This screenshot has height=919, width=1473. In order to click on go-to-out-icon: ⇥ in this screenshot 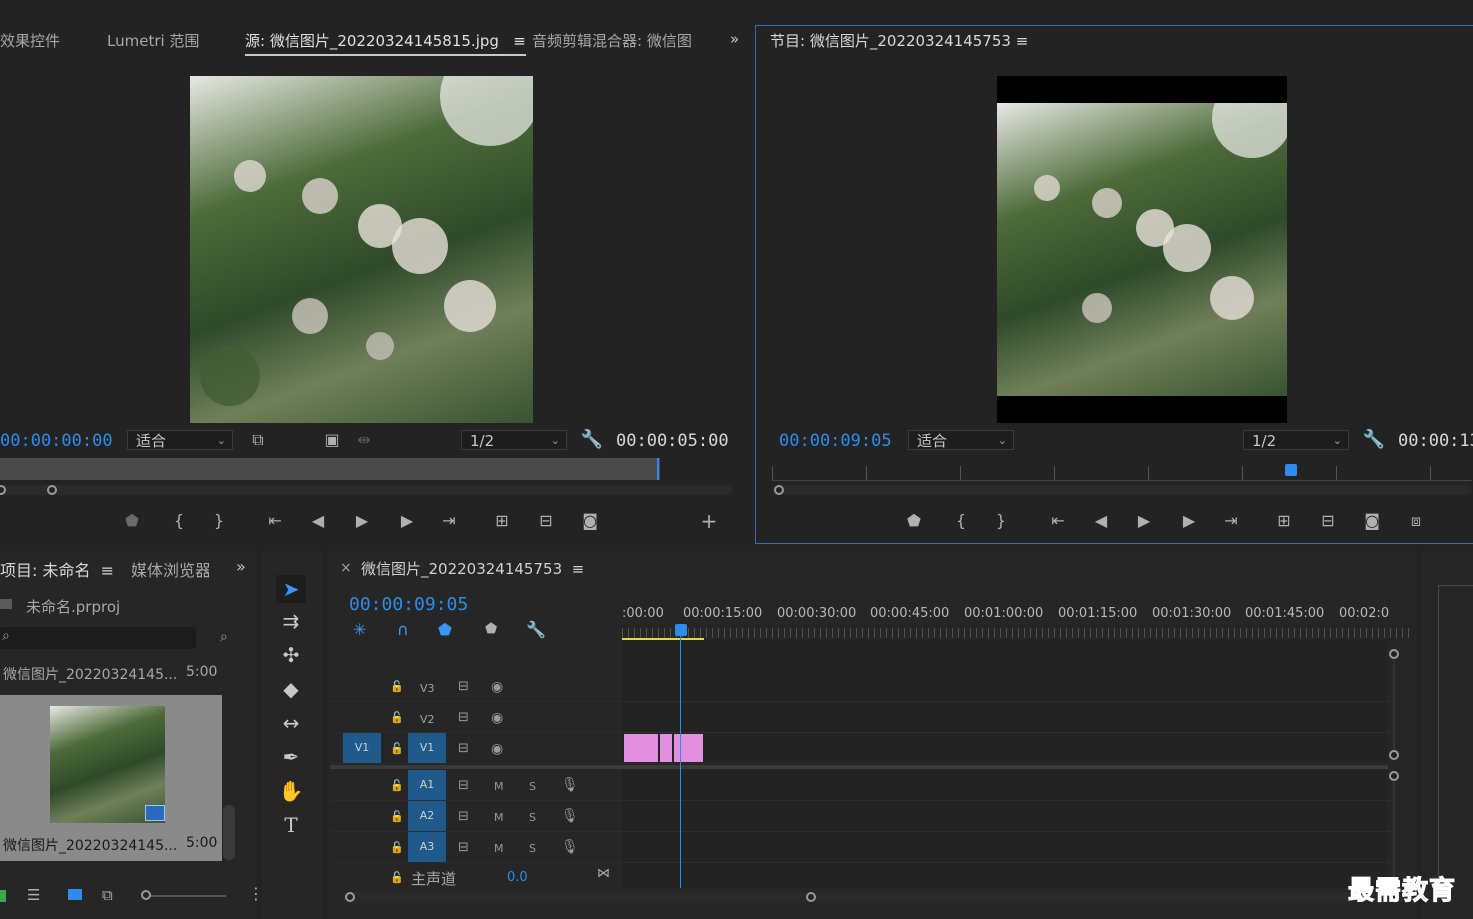, I will do `click(449, 521)`.